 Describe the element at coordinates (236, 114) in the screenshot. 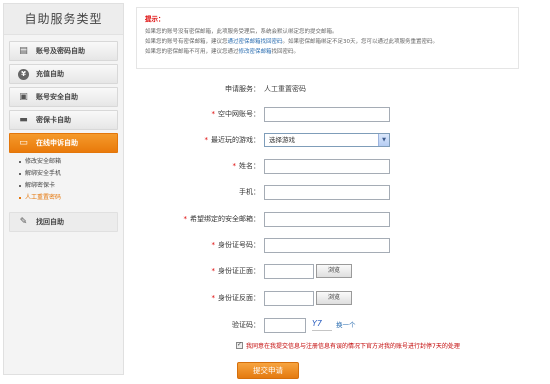

I see `account-label: * 空中网账号：` at that location.